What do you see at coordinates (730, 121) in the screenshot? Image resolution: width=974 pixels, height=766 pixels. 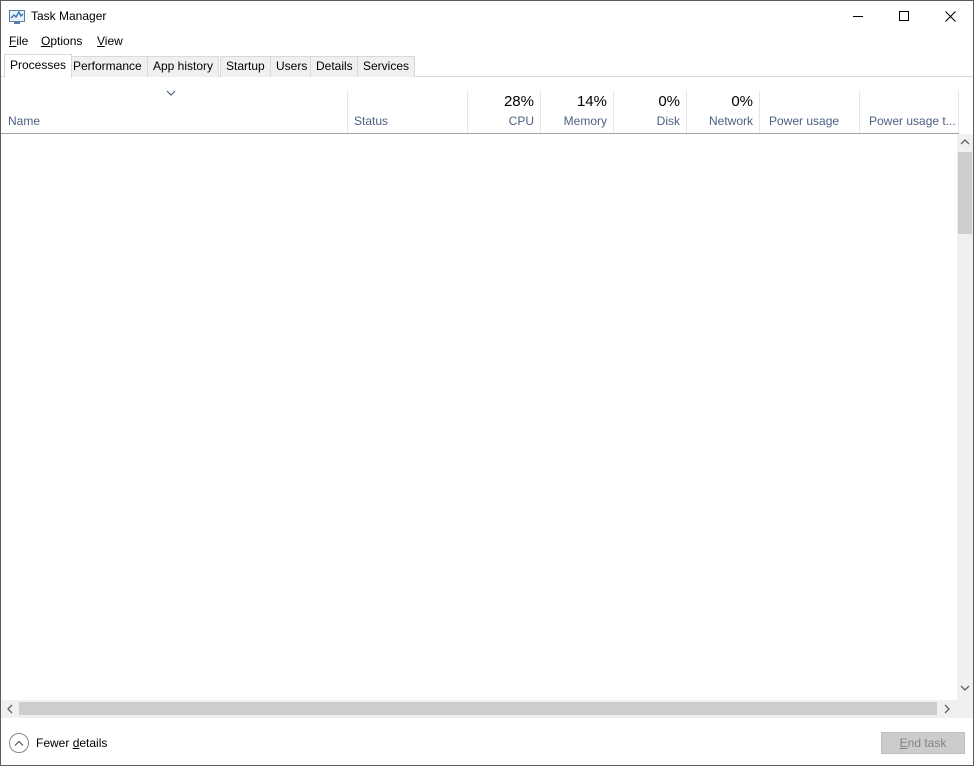 I see `column-network-label: Network` at bounding box center [730, 121].